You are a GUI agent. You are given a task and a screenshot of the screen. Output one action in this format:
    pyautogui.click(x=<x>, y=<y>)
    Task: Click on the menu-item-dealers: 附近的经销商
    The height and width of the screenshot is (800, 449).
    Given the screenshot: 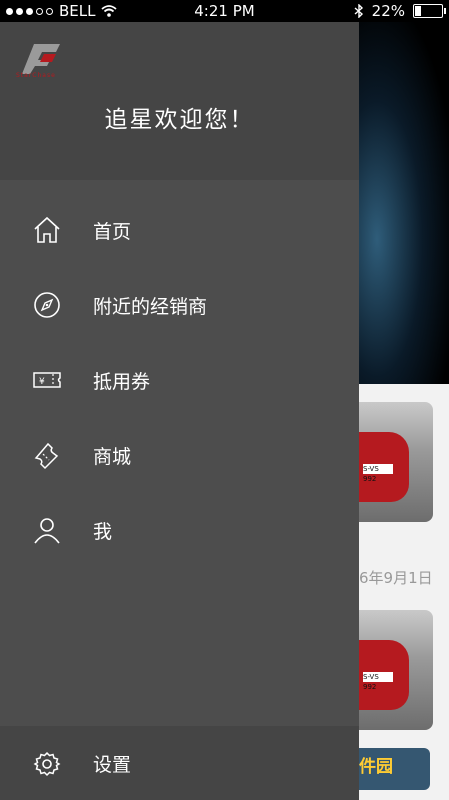 What is the action you would take?
    pyautogui.click(x=179, y=305)
    